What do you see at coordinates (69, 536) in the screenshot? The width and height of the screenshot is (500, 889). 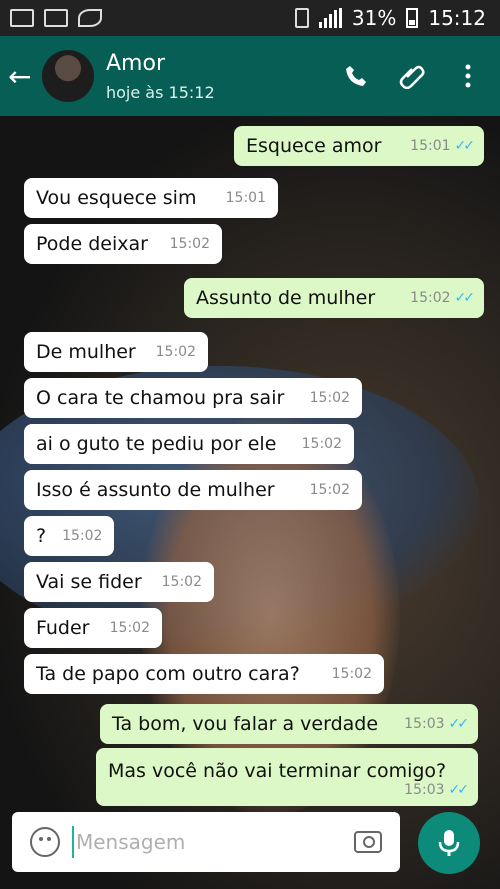 I see `message-bubble-incoming: ? 15:02` at bounding box center [69, 536].